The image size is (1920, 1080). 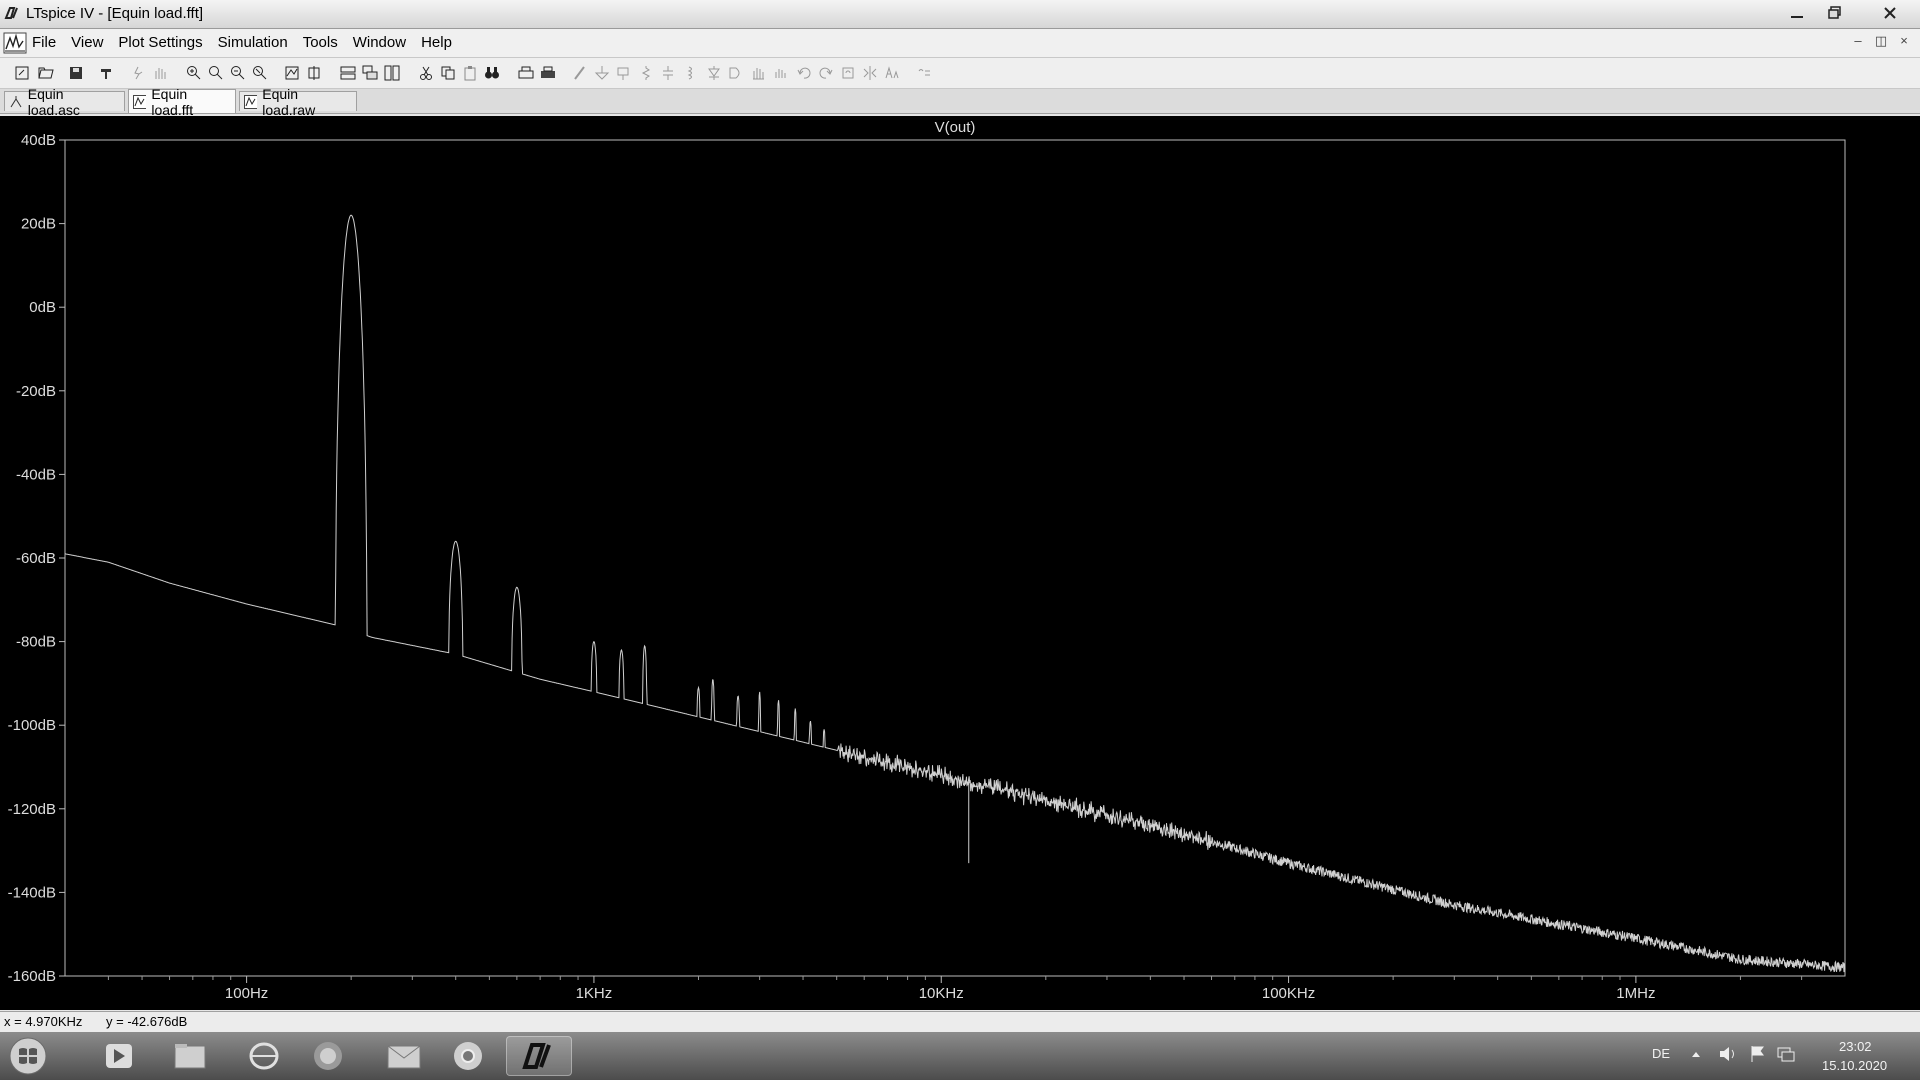 I want to click on window-titlebar: LTspice IV - [Equin load.fft], so click(x=960, y=14).